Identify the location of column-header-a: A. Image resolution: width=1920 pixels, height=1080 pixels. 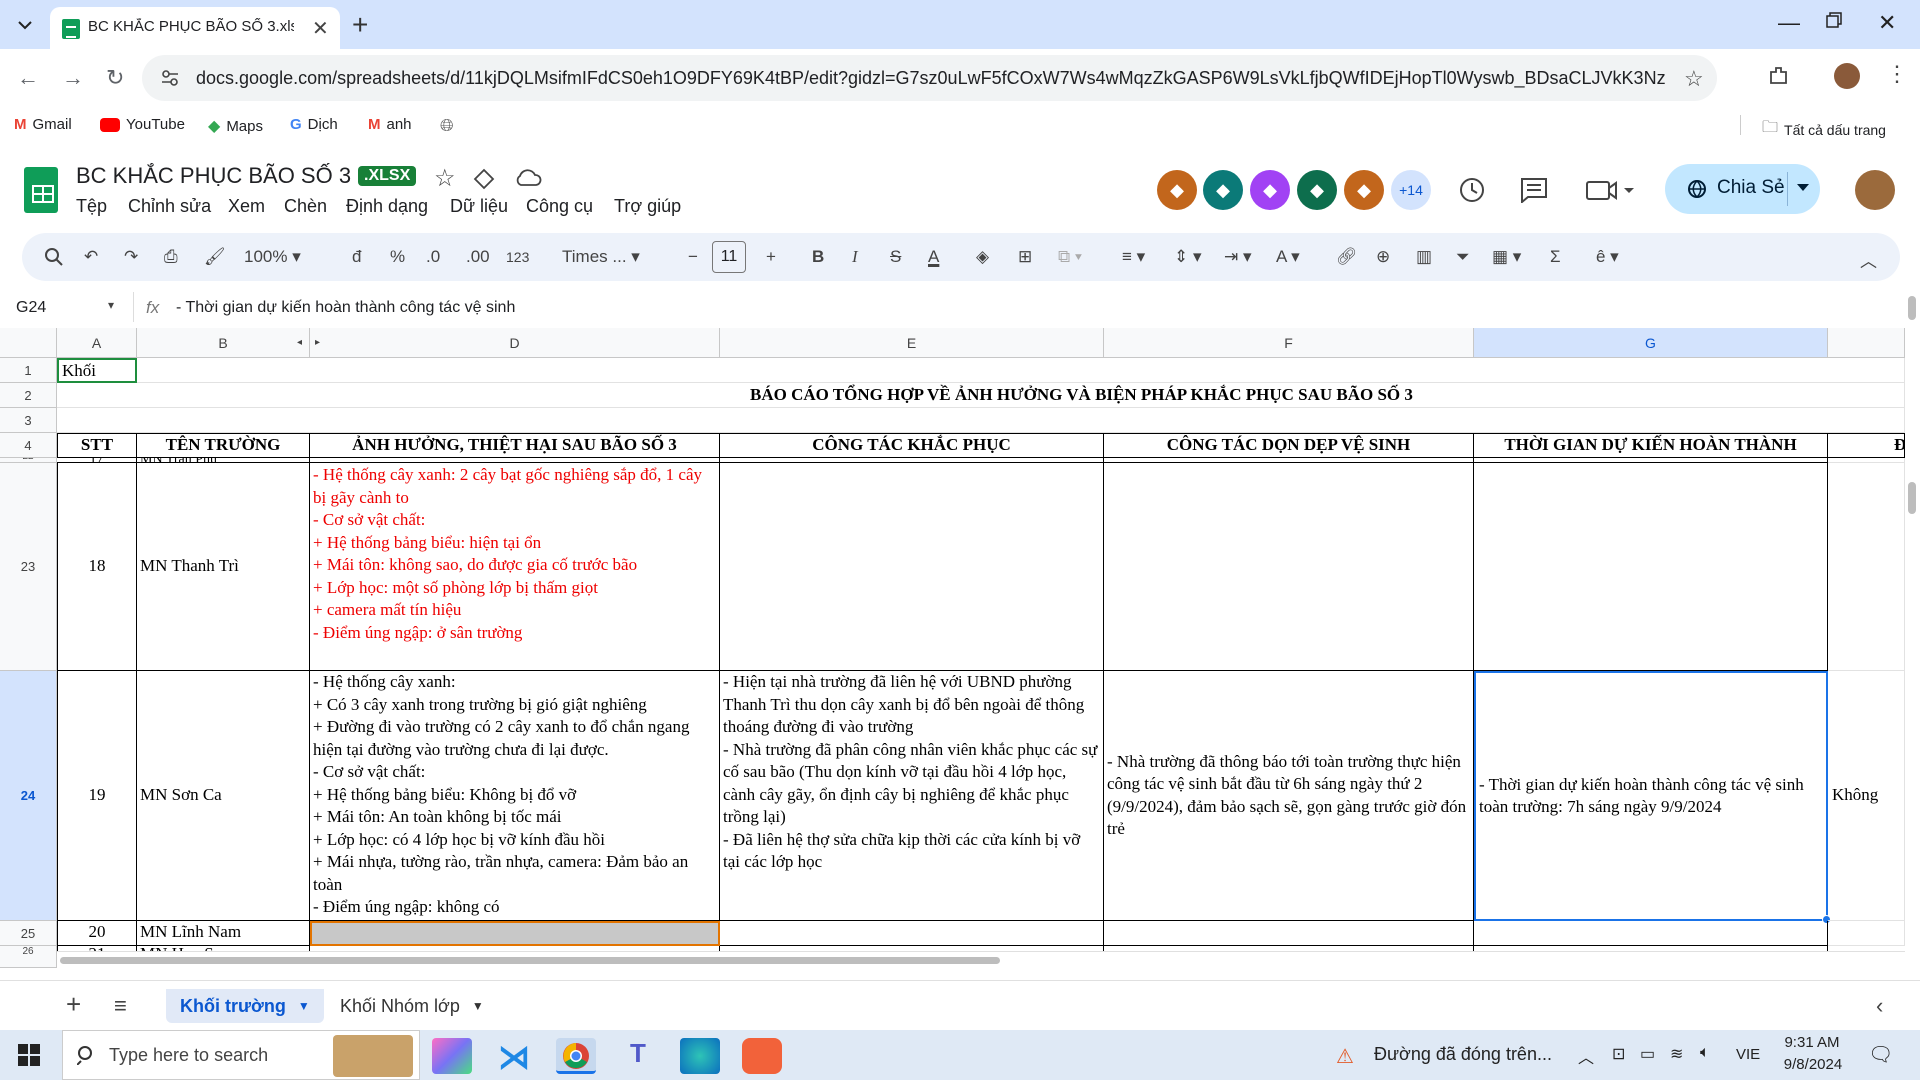
(97, 343).